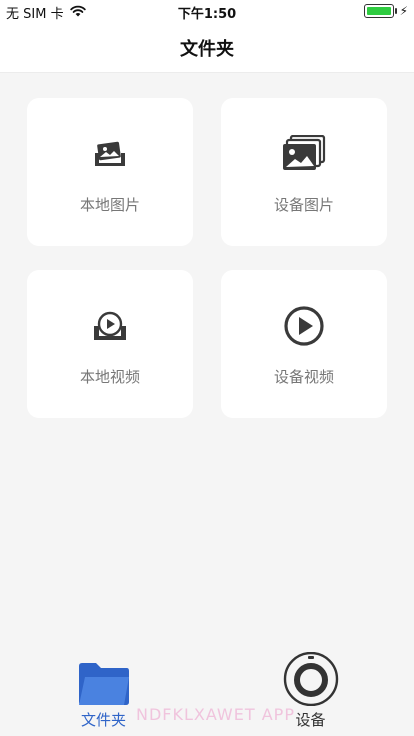 The width and height of the screenshot is (414, 736). I want to click on navigation-bar: 文件夹, so click(207, 48).